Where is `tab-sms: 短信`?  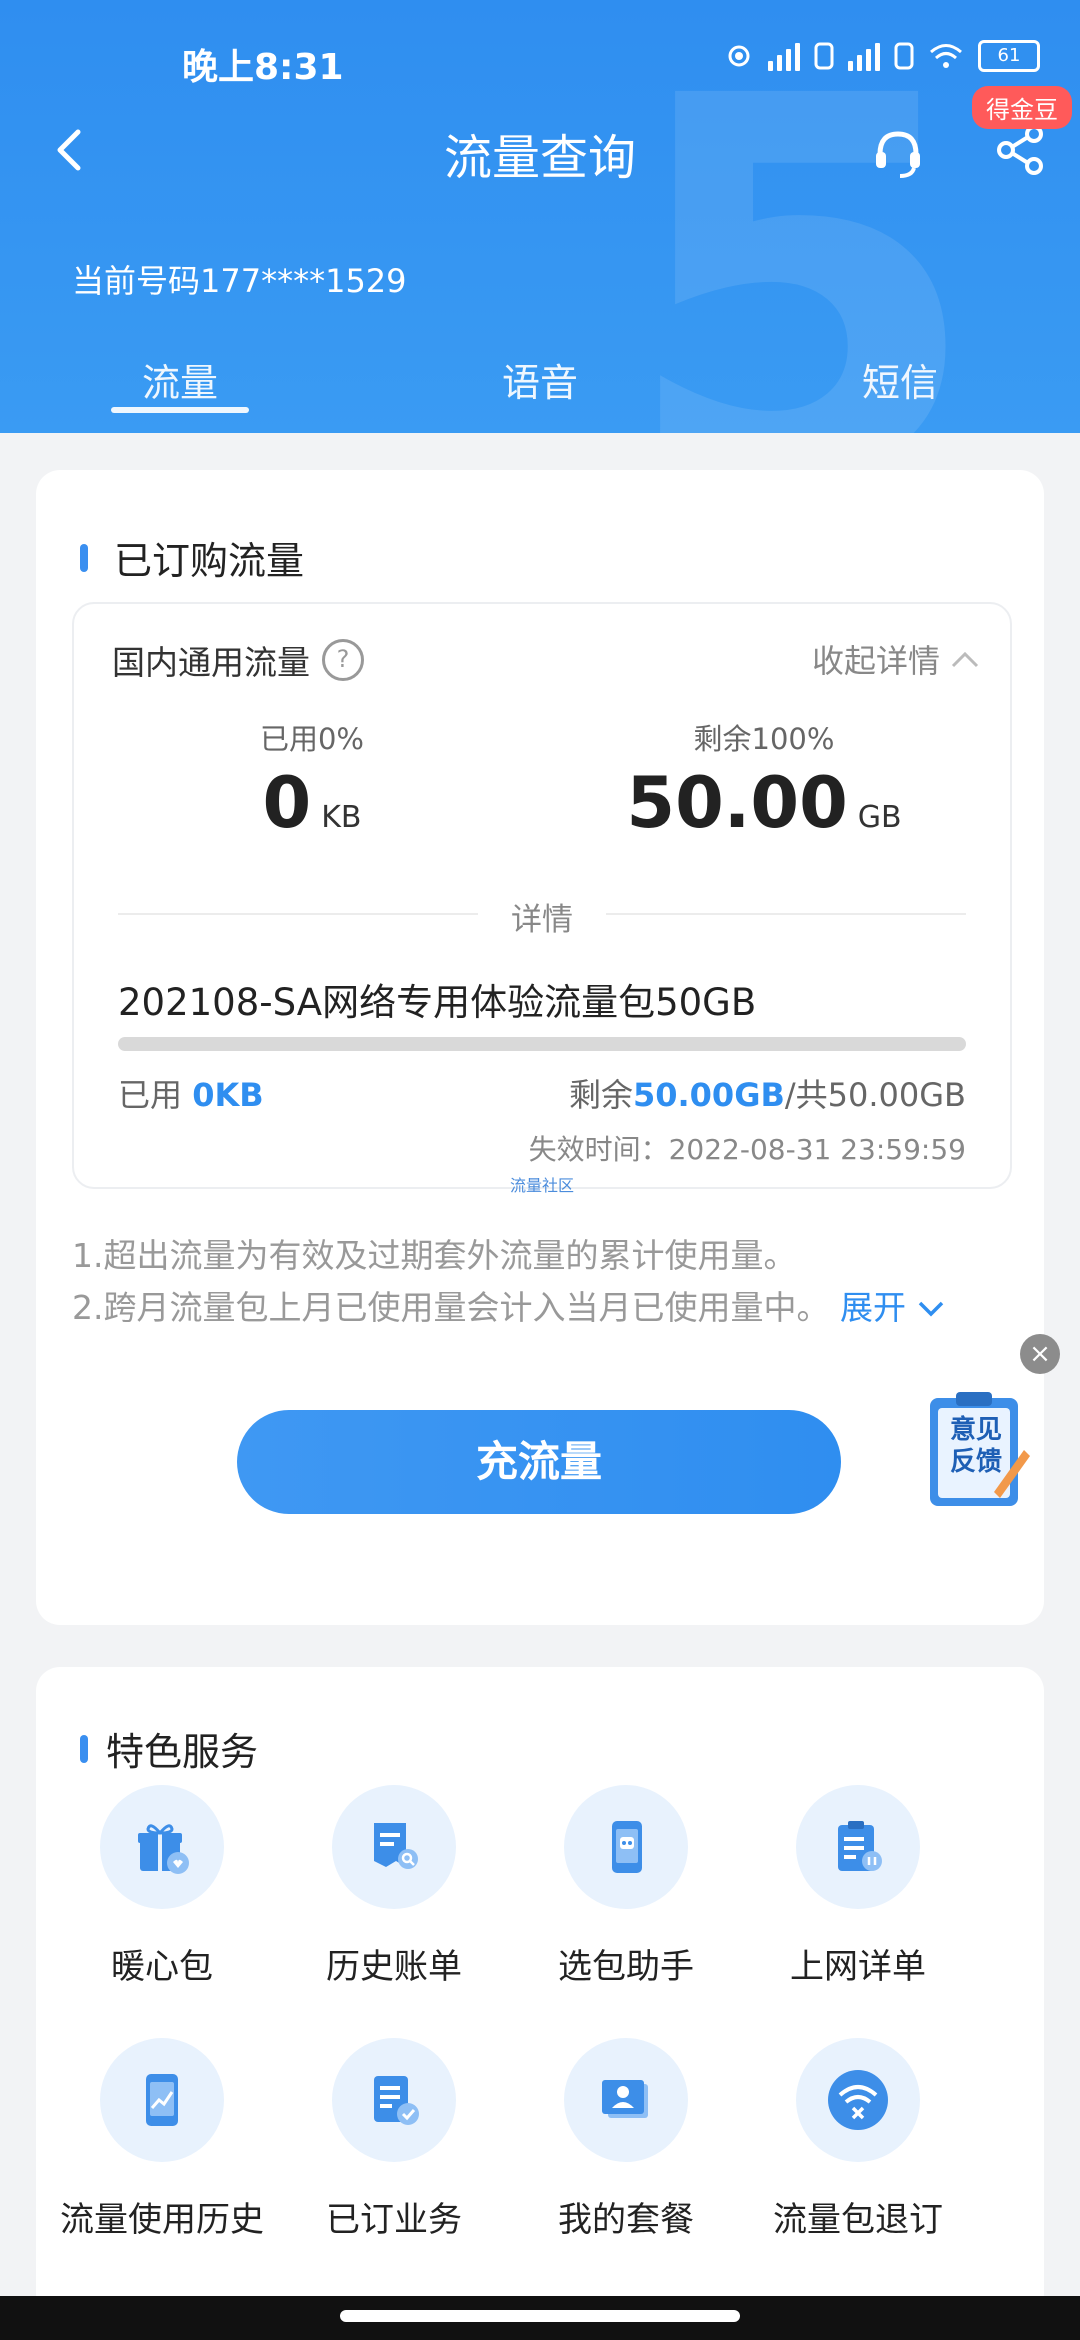
tab-sms: 短信 is located at coordinates (900, 385).